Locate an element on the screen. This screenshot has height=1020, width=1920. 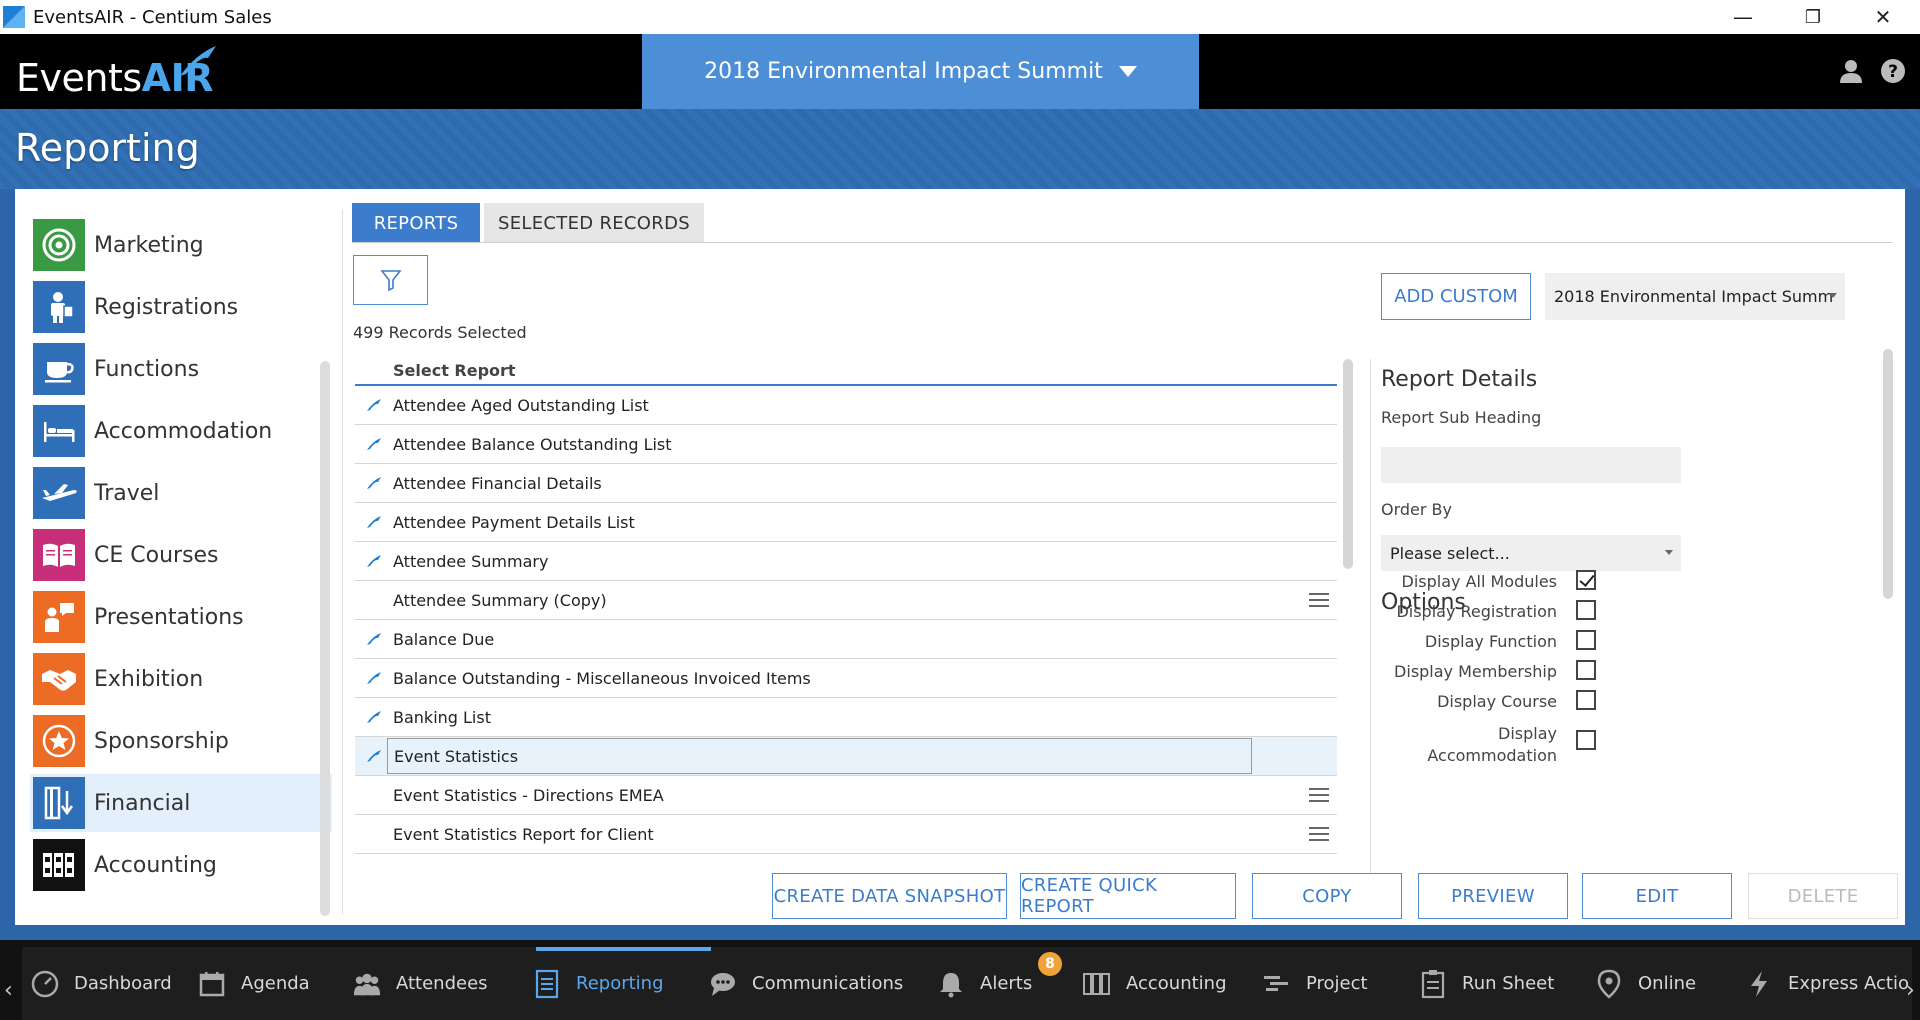
sidebar-item-accounting: Accounting is located at coordinates (181, 865).